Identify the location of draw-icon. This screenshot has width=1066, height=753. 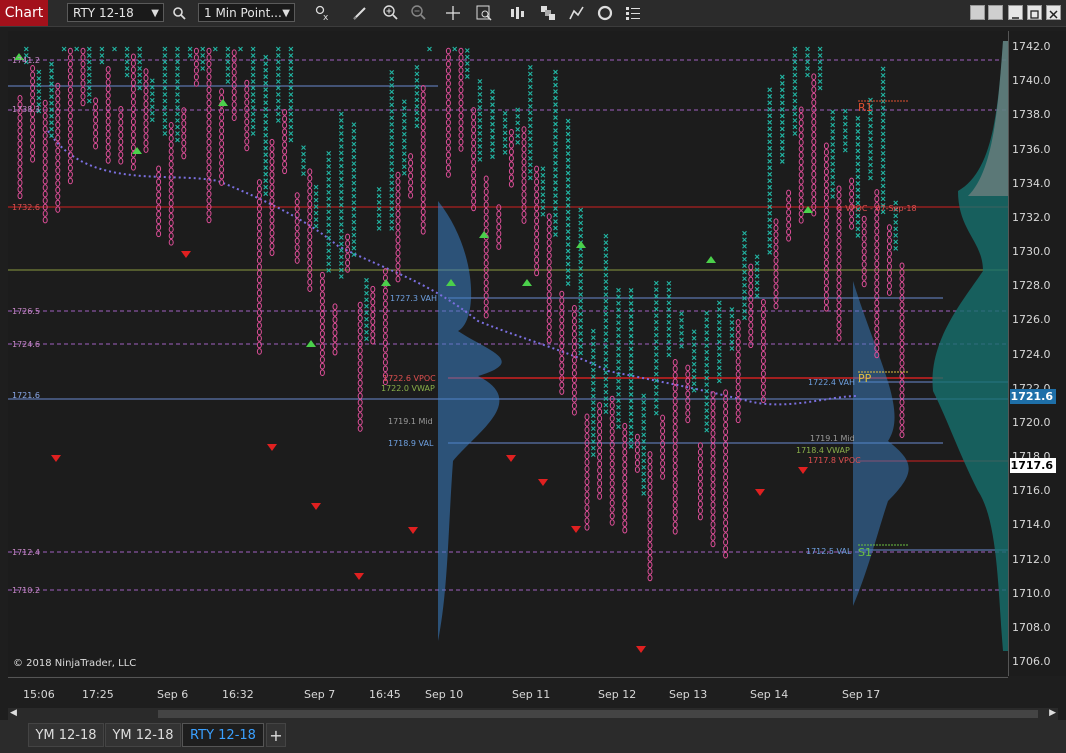
(360, 13).